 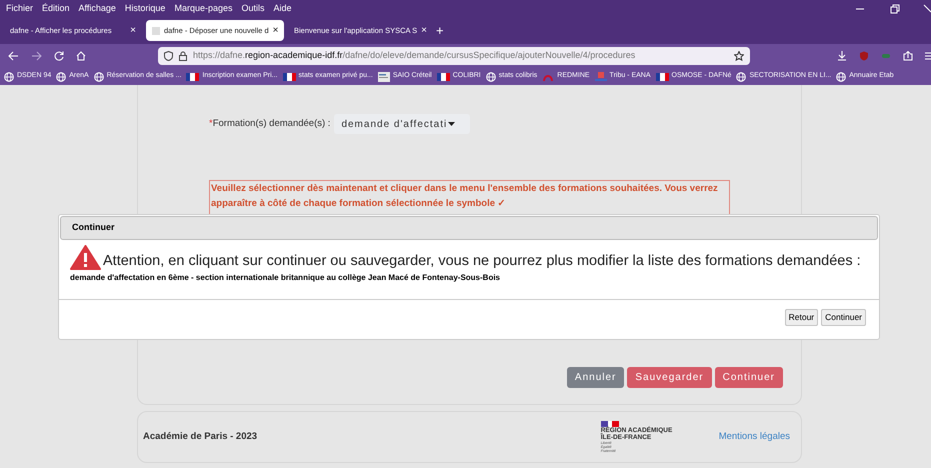 I want to click on dialog-title: Continuer, so click(x=93, y=227).